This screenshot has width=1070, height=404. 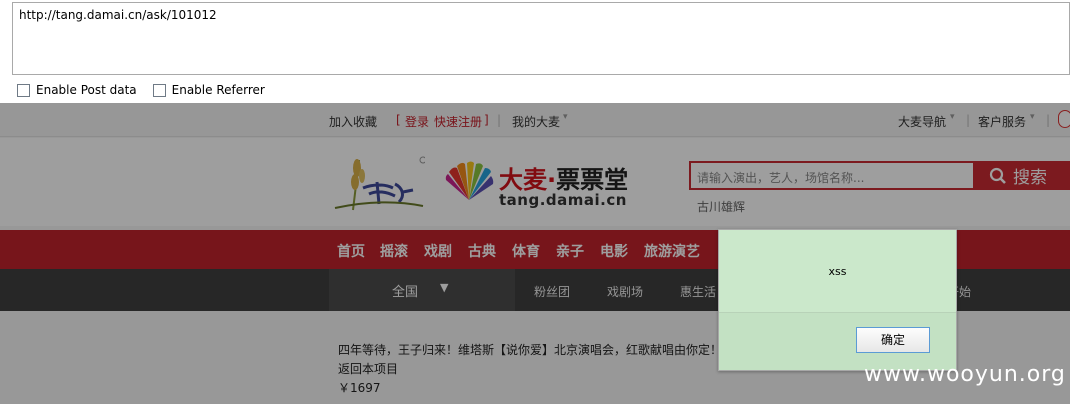 What do you see at coordinates (893, 340) in the screenshot?
I see `ok-button: 确定` at bounding box center [893, 340].